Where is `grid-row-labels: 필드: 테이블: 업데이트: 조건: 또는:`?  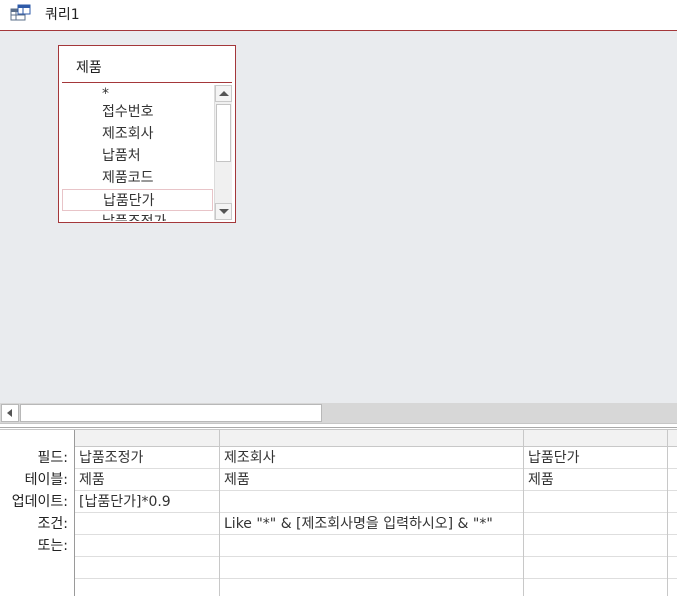
grid-row-labels: 필드: 테이블: 업데이트: 조건: 또는: is located at coordinates (37, 502).